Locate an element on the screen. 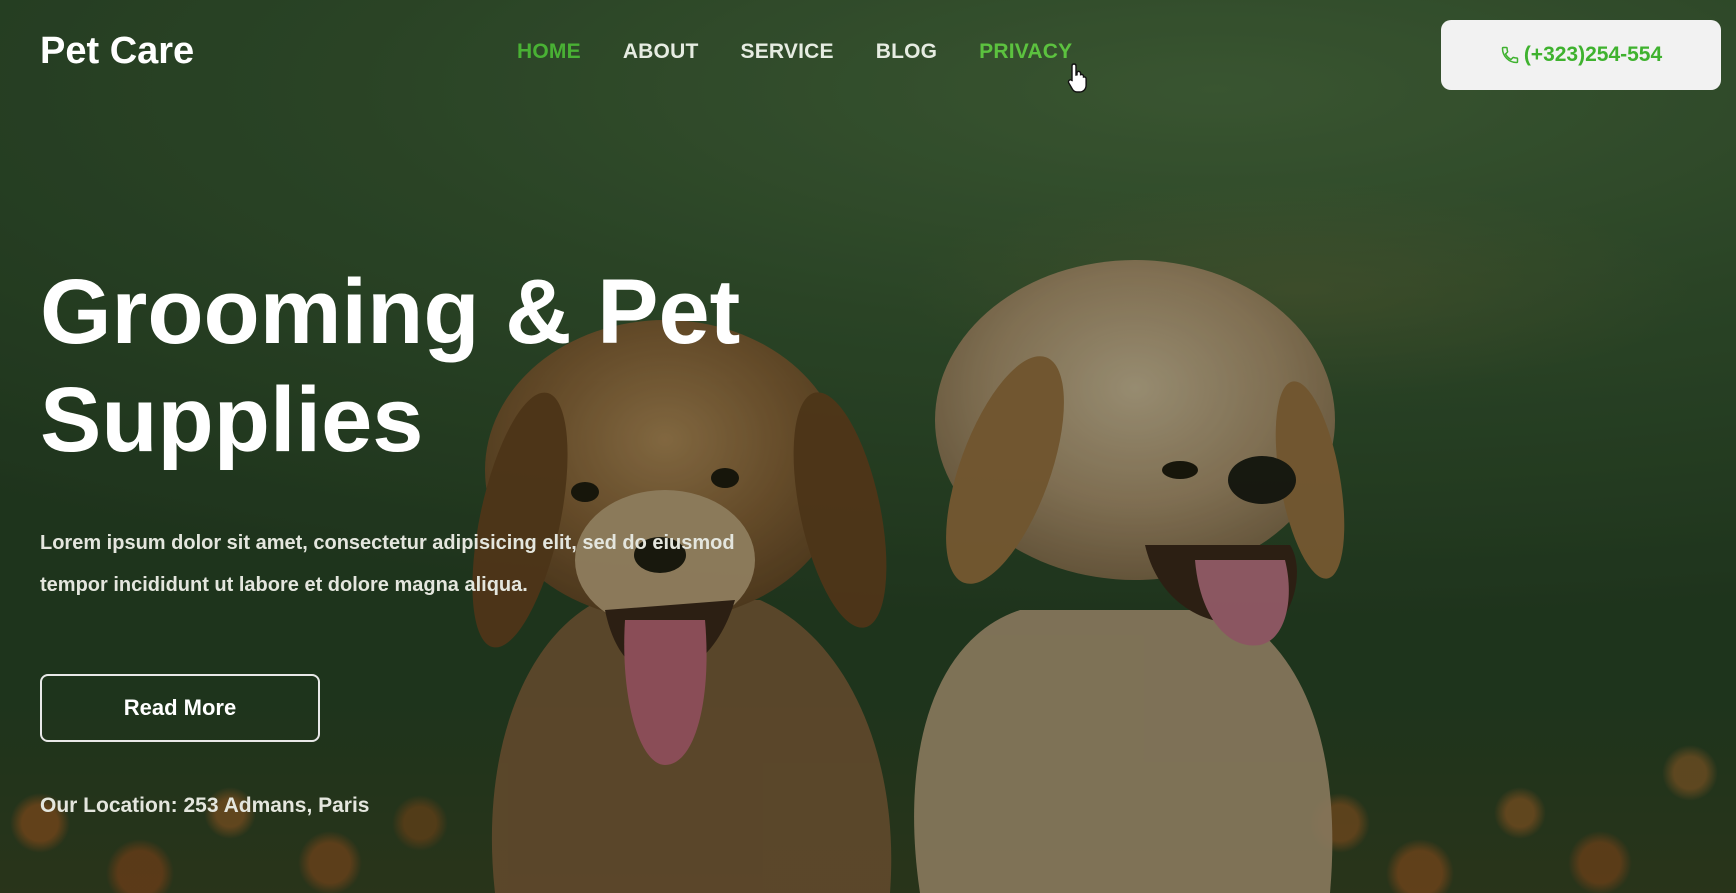 The width and height of the screenshot is (1736, 893). phone-button: (+323)254-554 is located at coordinates (1581, 55).